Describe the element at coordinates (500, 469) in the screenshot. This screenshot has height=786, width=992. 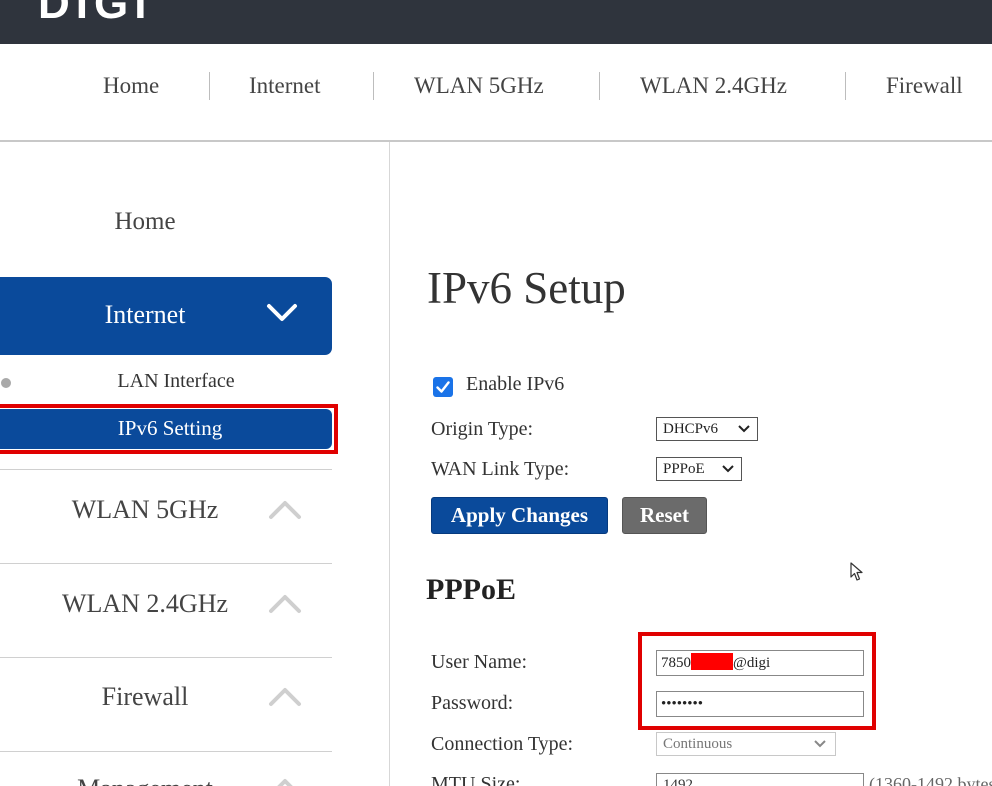
I see `wan-link-type-label: WAN Link Type:` at that location.